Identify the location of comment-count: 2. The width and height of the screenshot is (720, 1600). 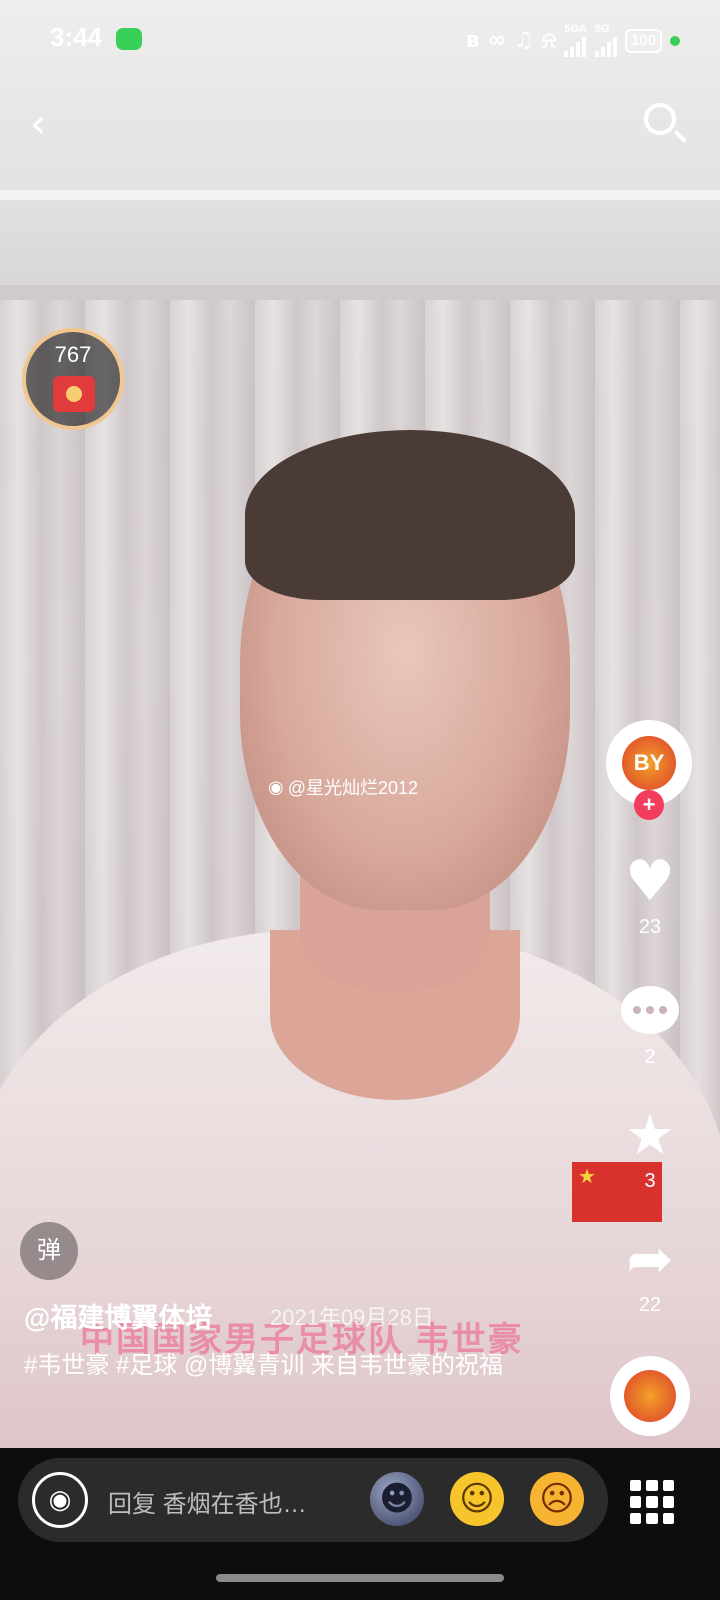
(650, 1057).